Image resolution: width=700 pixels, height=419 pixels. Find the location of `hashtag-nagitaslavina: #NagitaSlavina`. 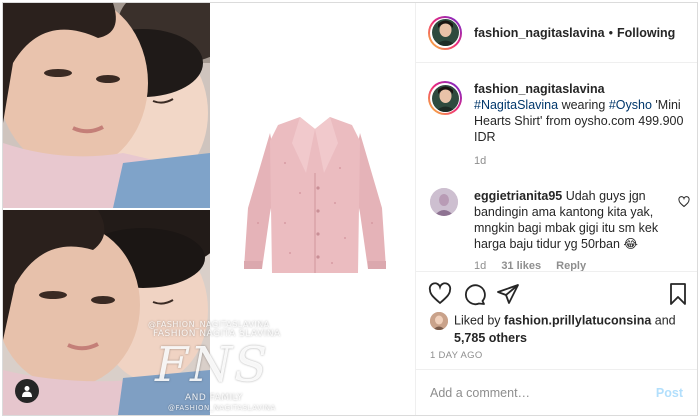

hashtag-nagitaslavina: #NagitaSlavina is located at coordinates (516, 105).